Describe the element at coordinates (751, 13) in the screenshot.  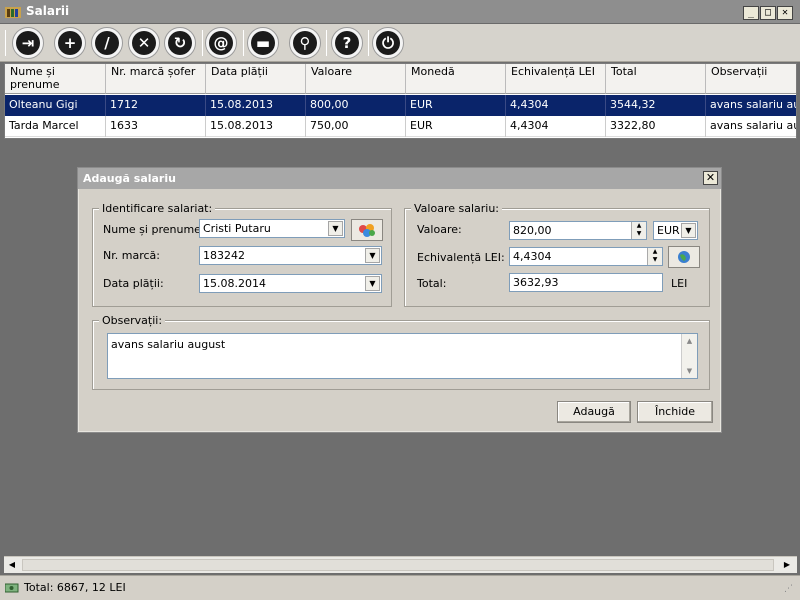
I see `minimize-button: _` at that location.